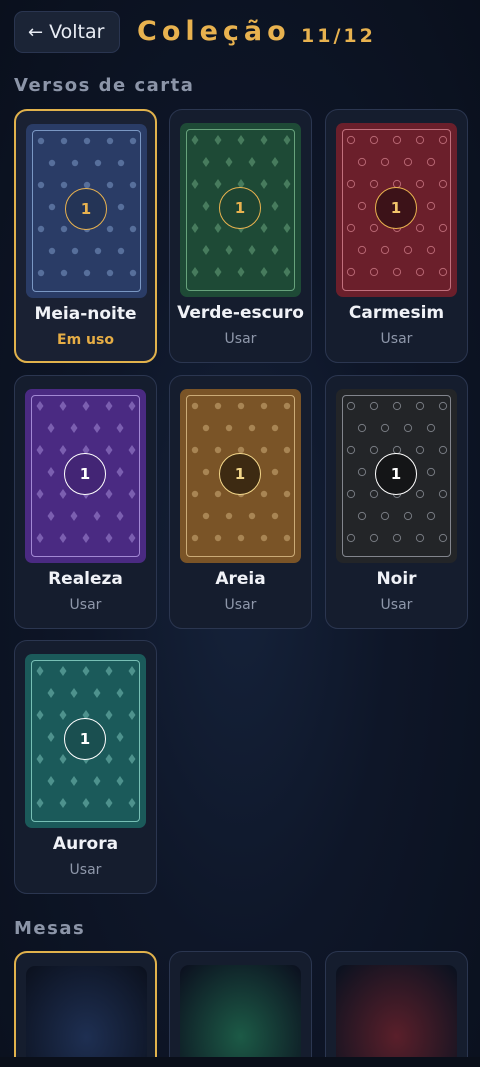 This screenshot has height=1067, width=480. Describe the element at coordinates (240, 579) in the screenshot. I see `card-back-name: Areia` at that location.